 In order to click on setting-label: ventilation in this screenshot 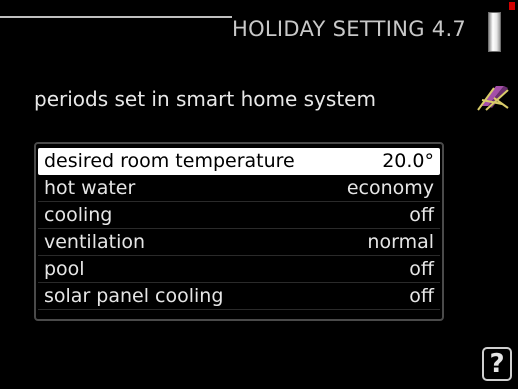, I will do `click(95, 242)`.